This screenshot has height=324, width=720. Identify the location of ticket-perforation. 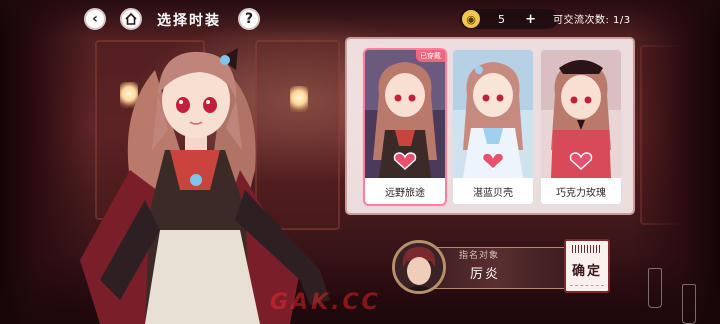
(587, 286).